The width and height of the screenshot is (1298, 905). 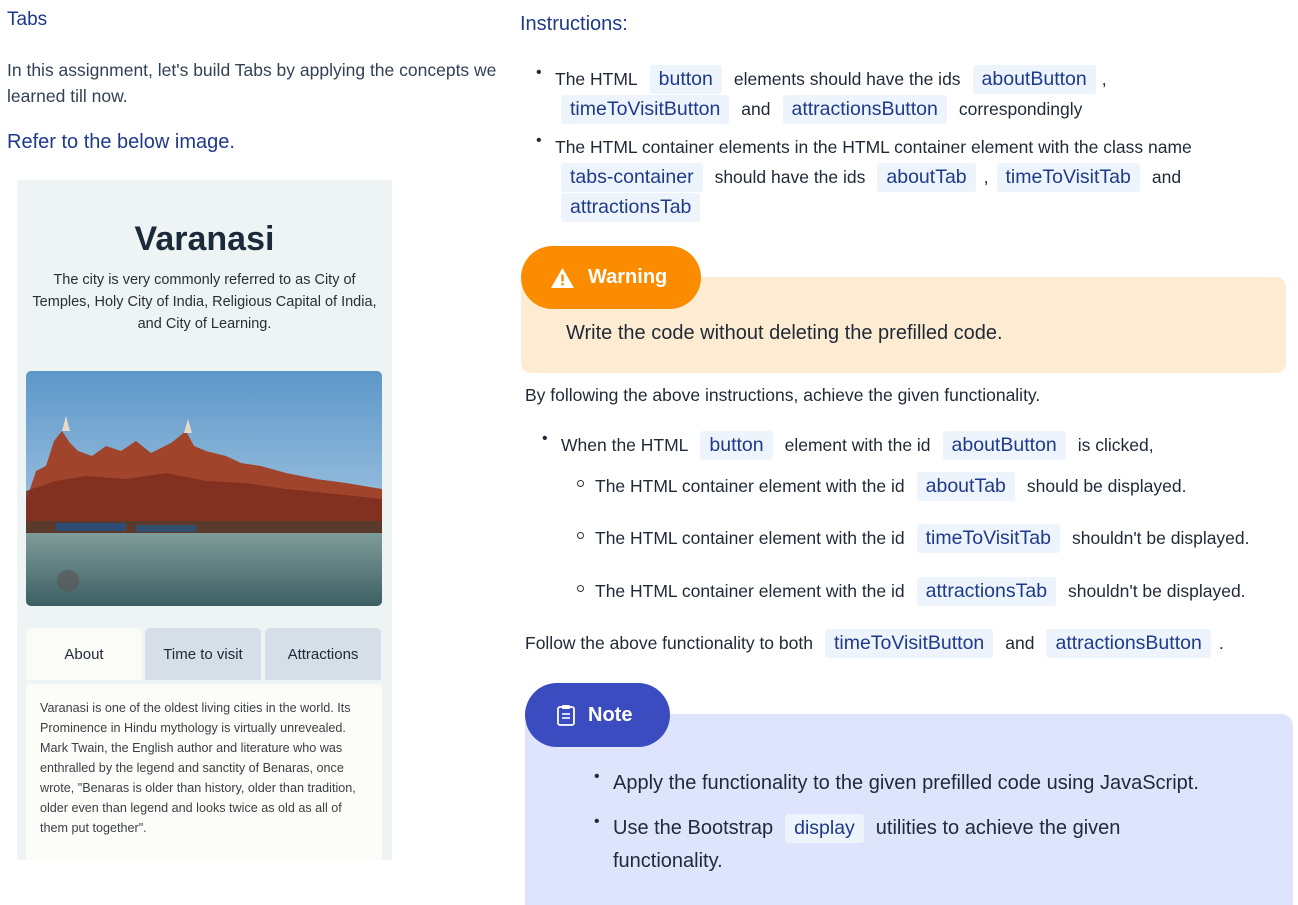 What do you see at coordinates (685, 79) in the screenshot?
I see `code-button: button` at bounding box center [685, 79].